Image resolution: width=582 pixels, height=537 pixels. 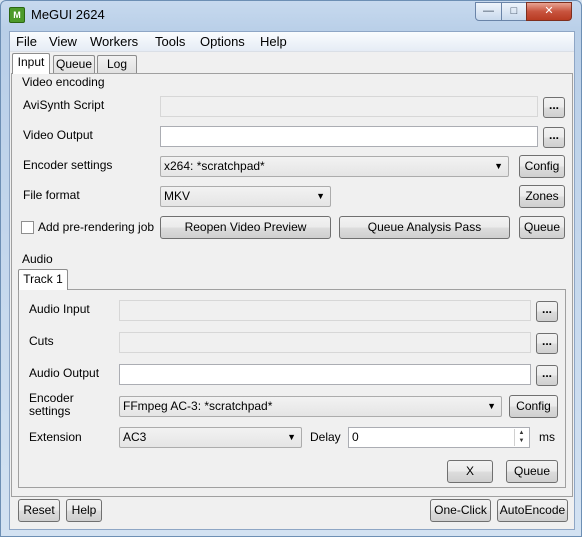 What do you see at coordinates (325, 310) in the screenshot?
I see `audio-input-field` at bounding box center [325, 310].